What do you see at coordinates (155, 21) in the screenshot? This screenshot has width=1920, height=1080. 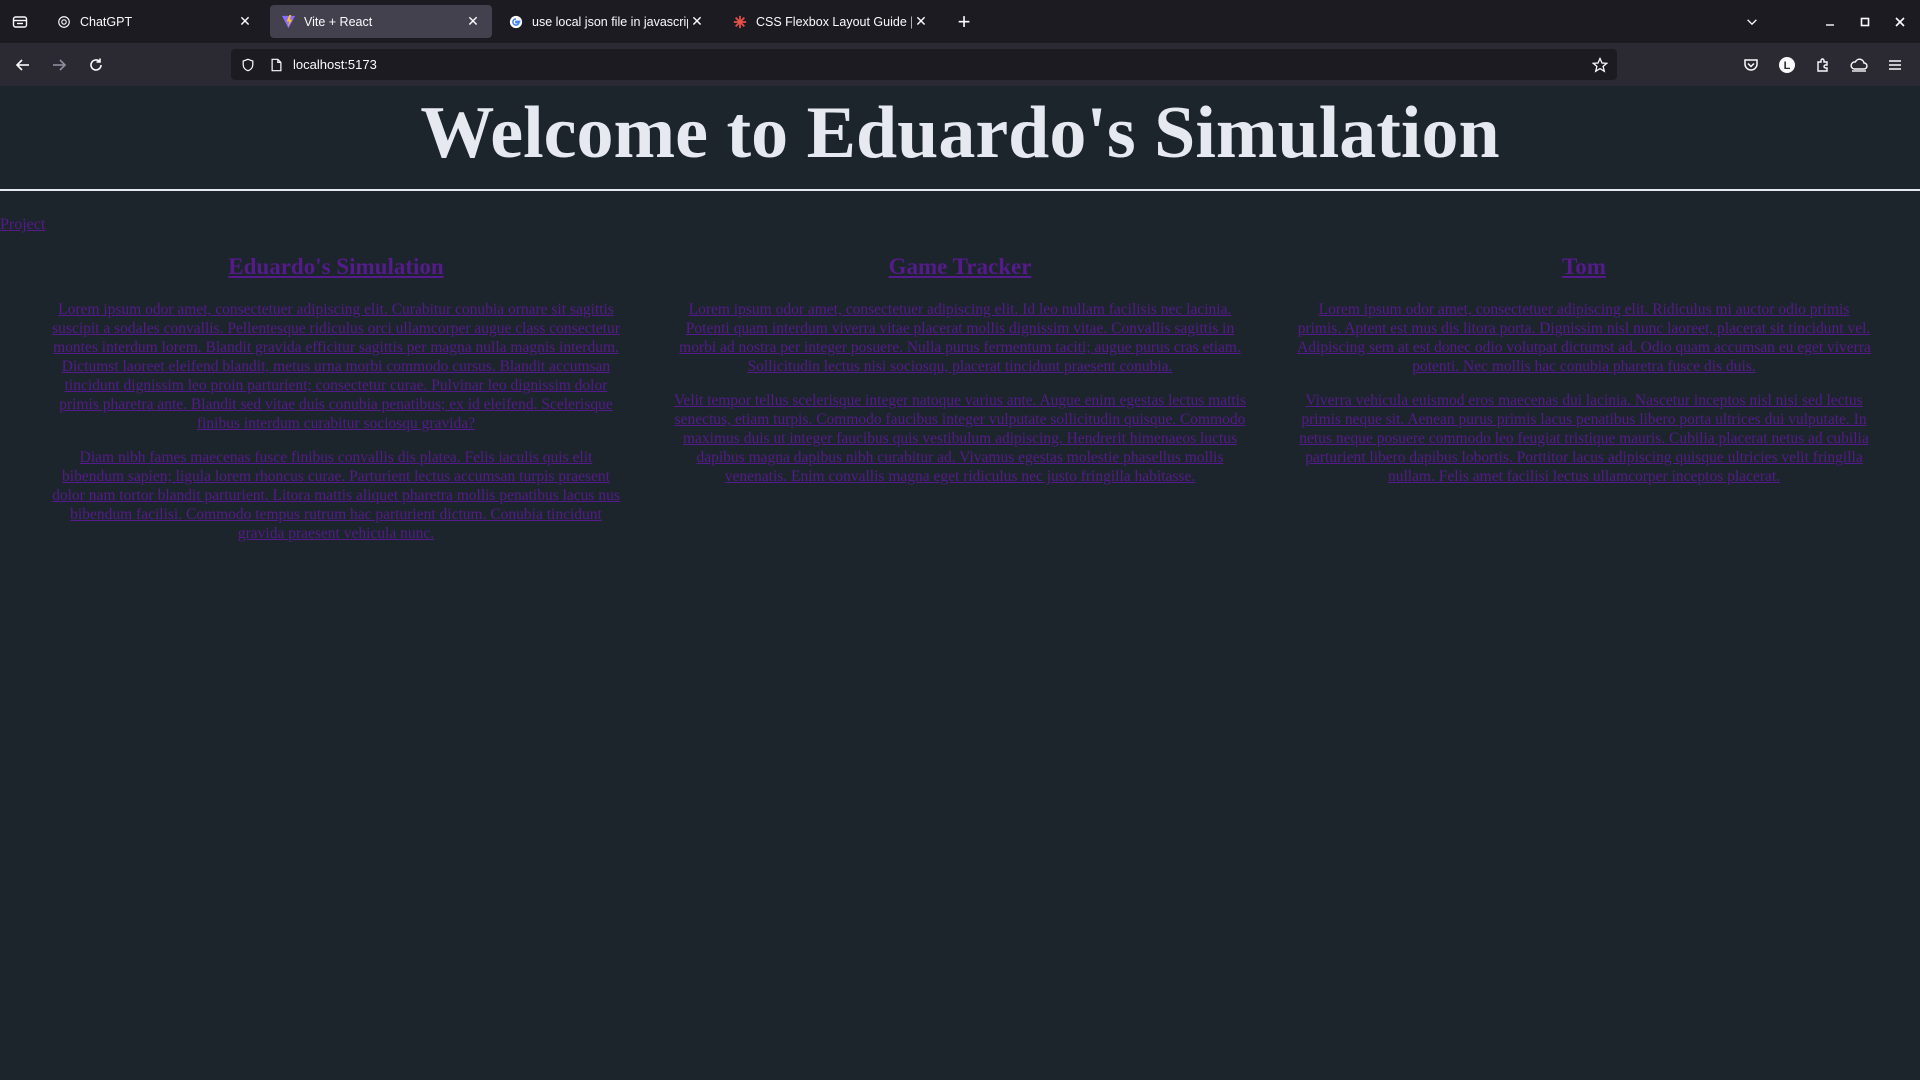 I see `tab-chatgpt: ChatGPT ✕` at bounding box center [155, 21].